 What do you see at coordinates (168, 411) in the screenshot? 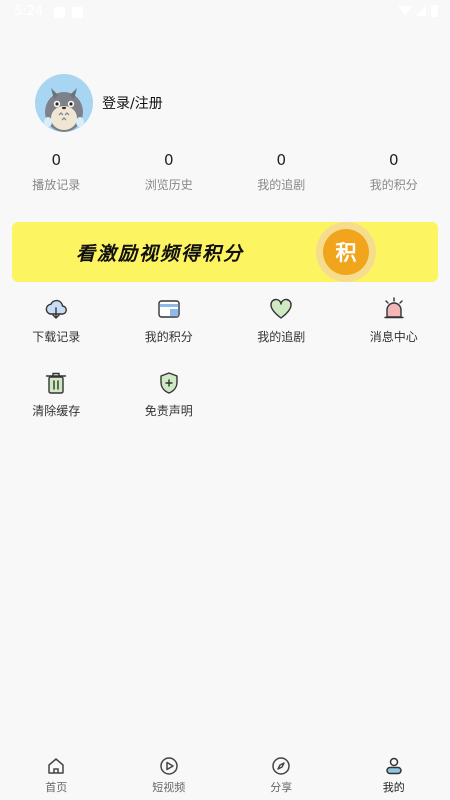
I see `menu-label: 免责声明` at bounding box center [168, 411].